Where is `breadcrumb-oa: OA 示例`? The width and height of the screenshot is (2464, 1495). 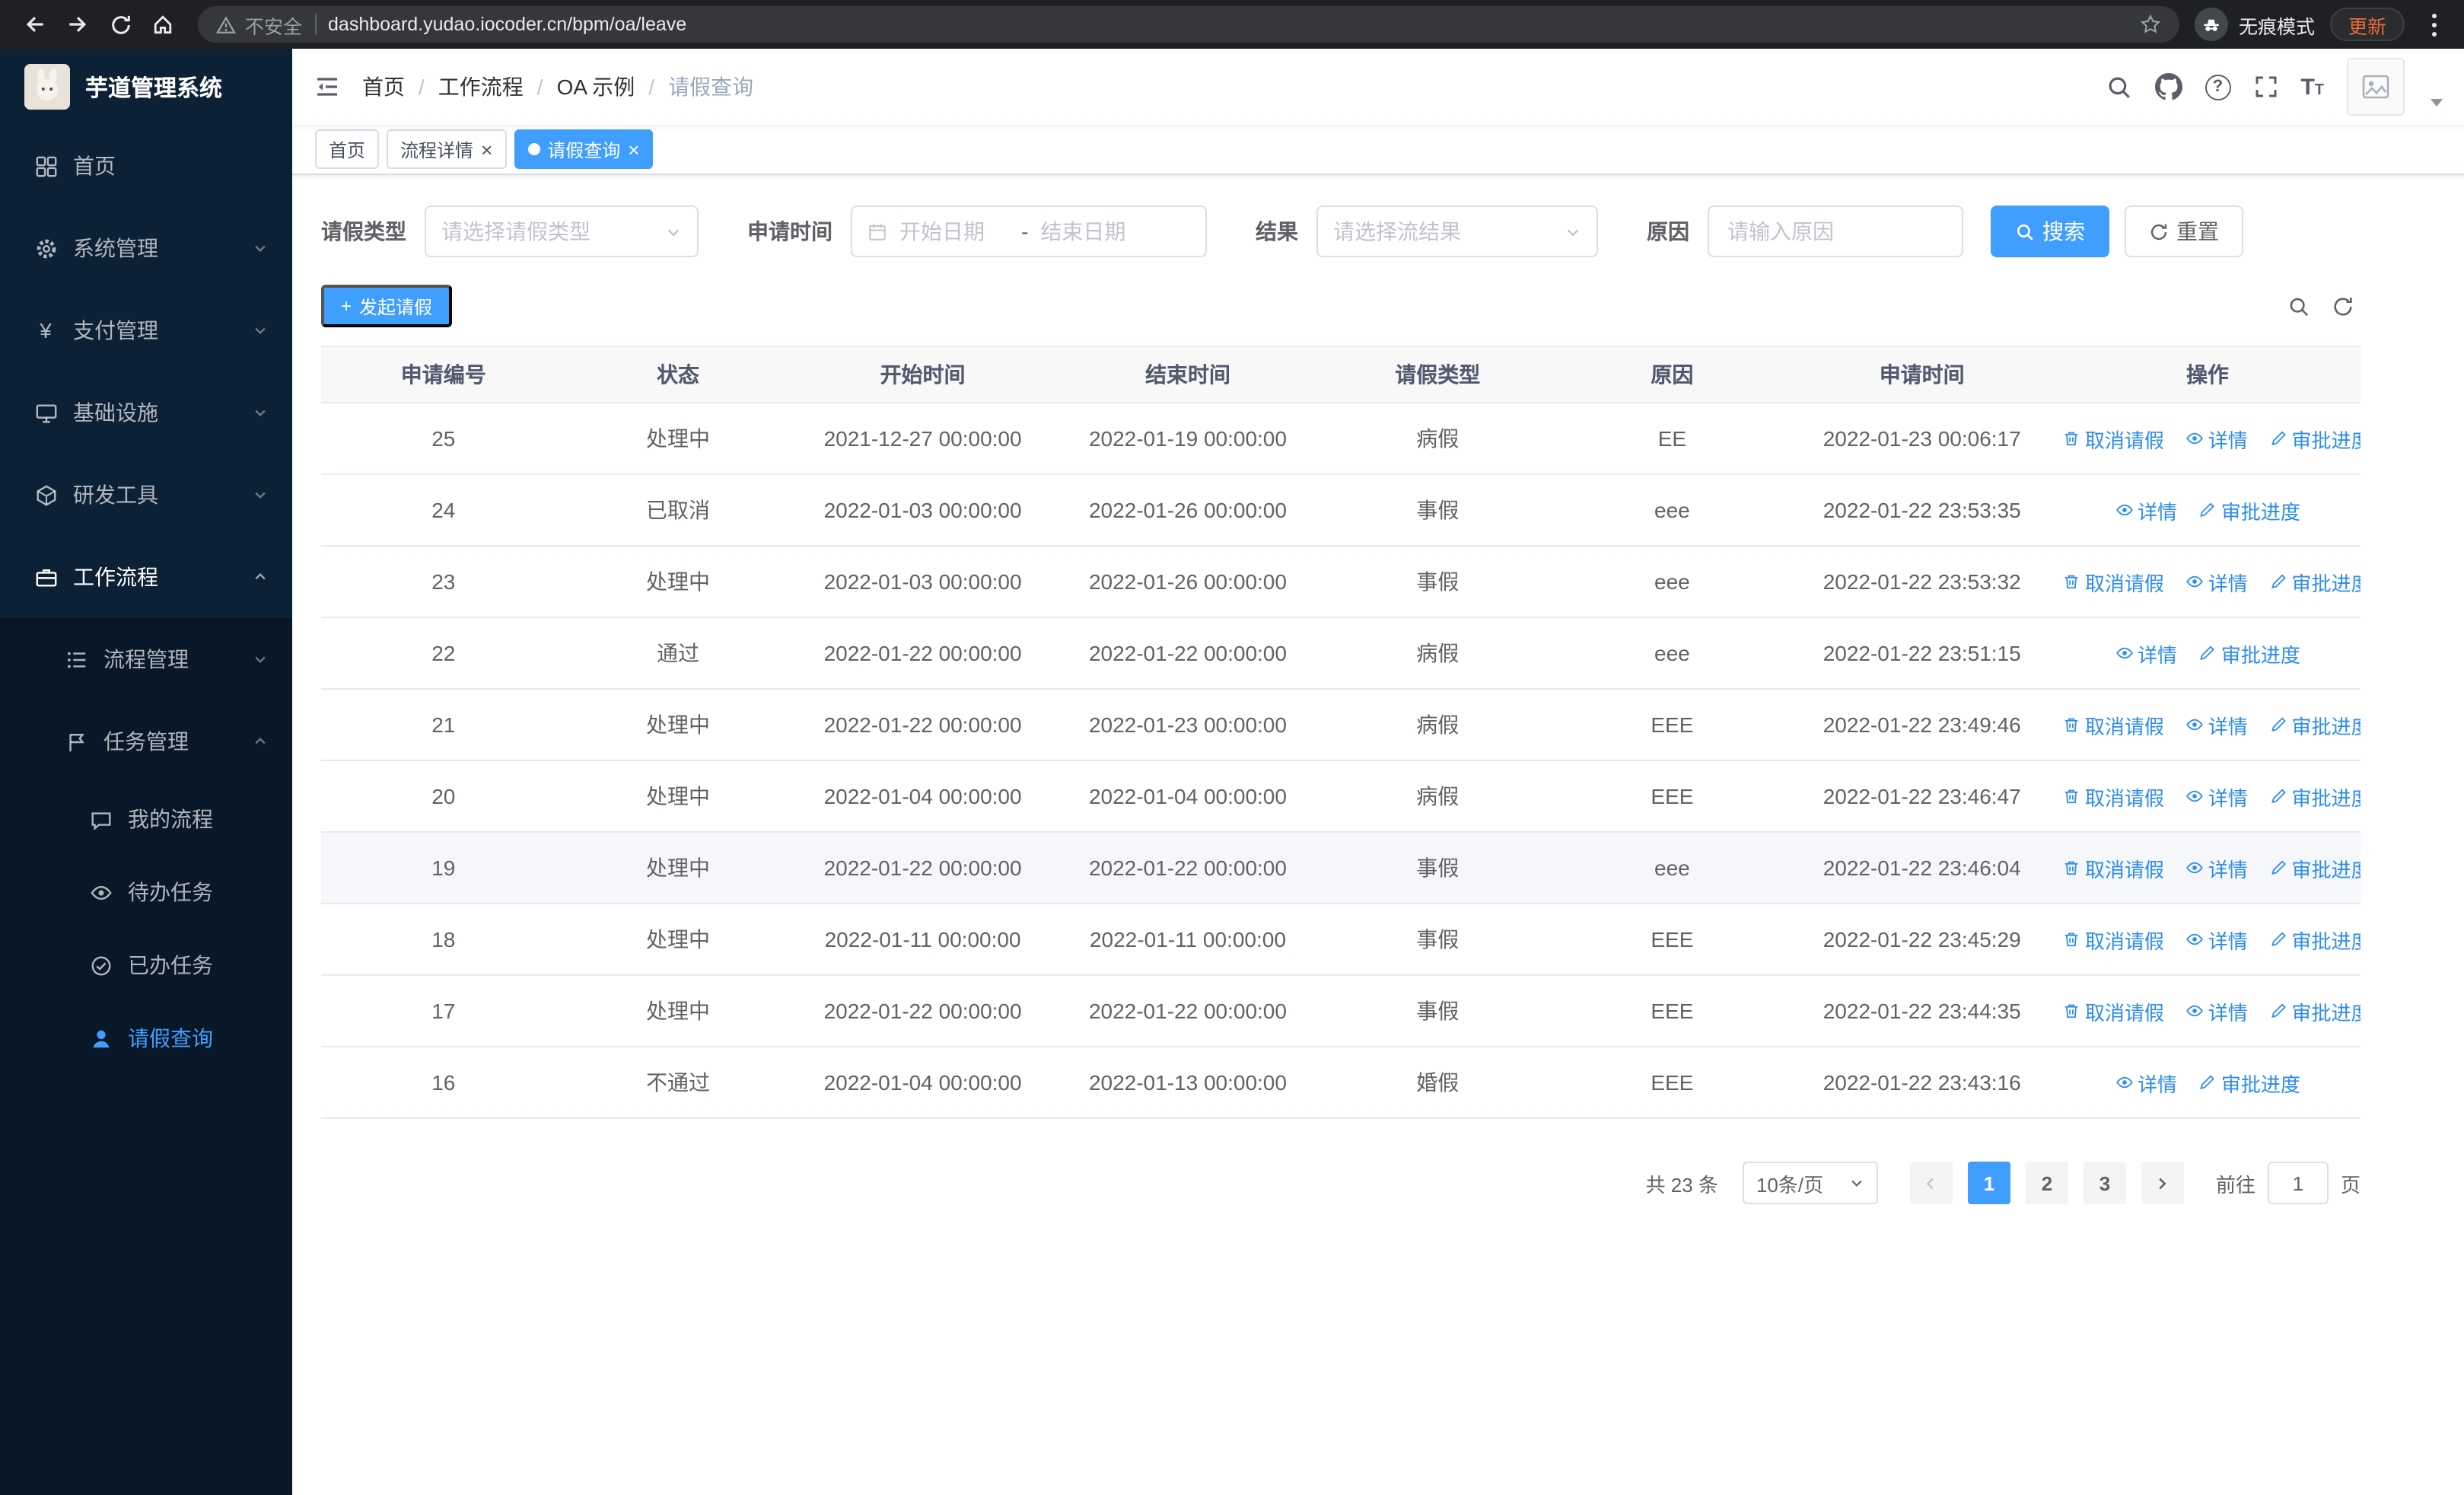
breadcrumb-oa: OA 示例 is located at coordinates (596, 87).